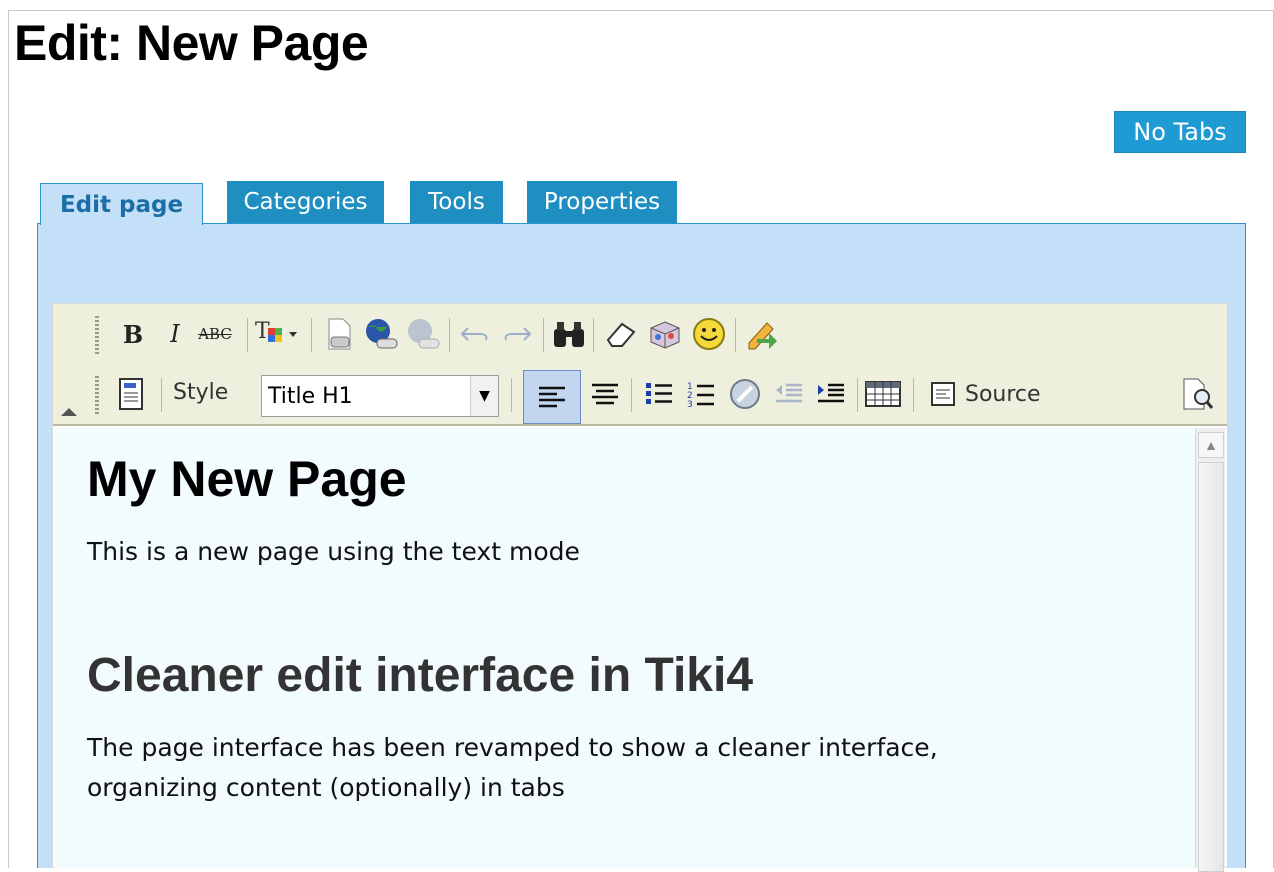  What do you see at coordinates (761, 334) in the screenshot?
I see `edit-pencil-icon` at bounding box center [761, 334].